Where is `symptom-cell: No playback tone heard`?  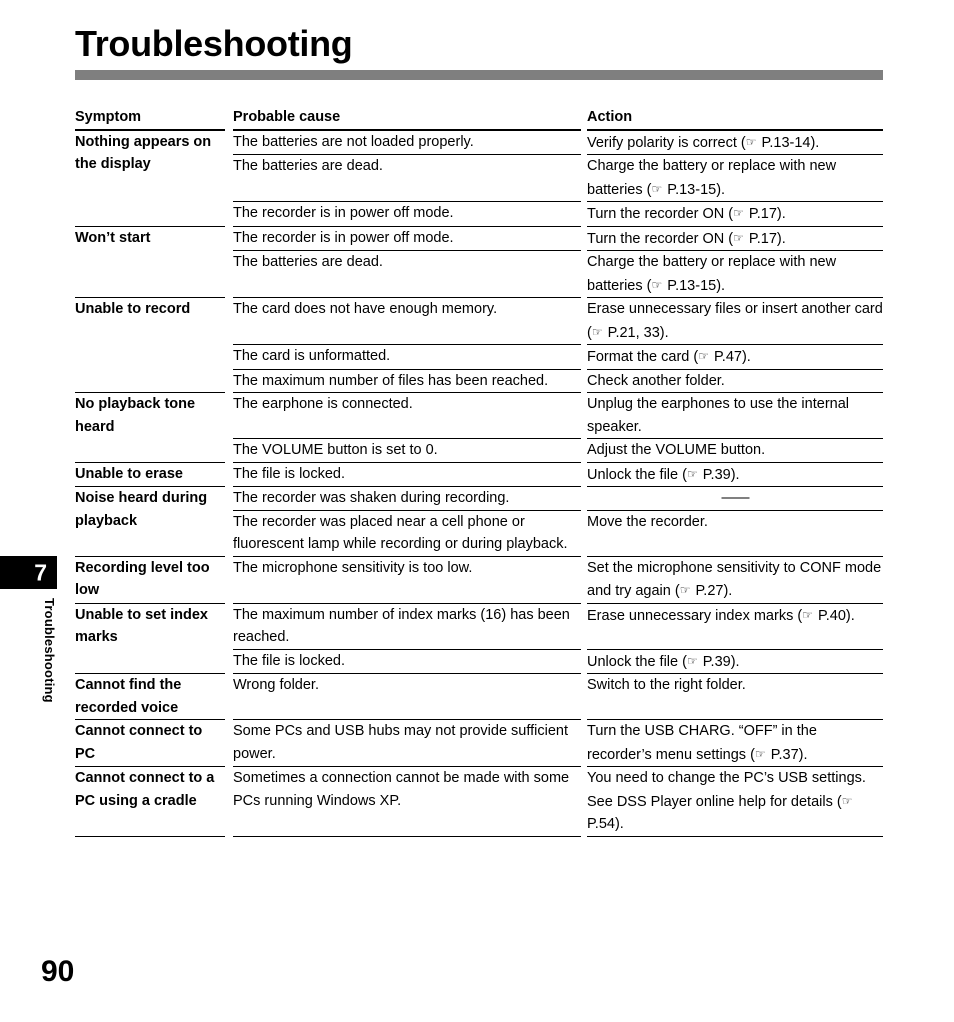 symptom-cell: No playback tone heard is located at coordinates (150, 427).